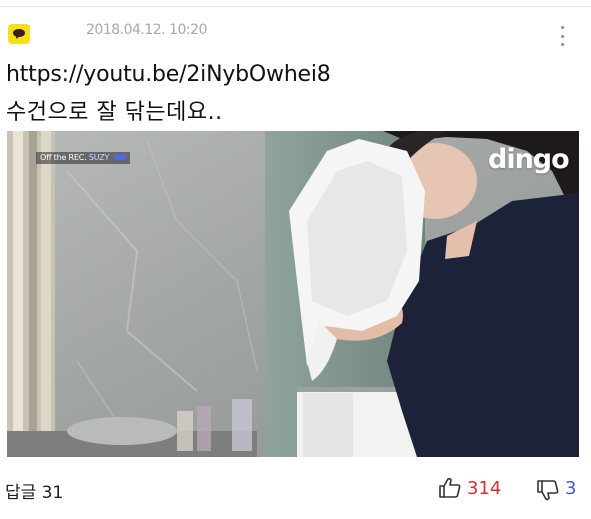  Describe the element at coordinates (34, 490) in the screenshot. I see `reply-count-button: 답글 31` at that location.